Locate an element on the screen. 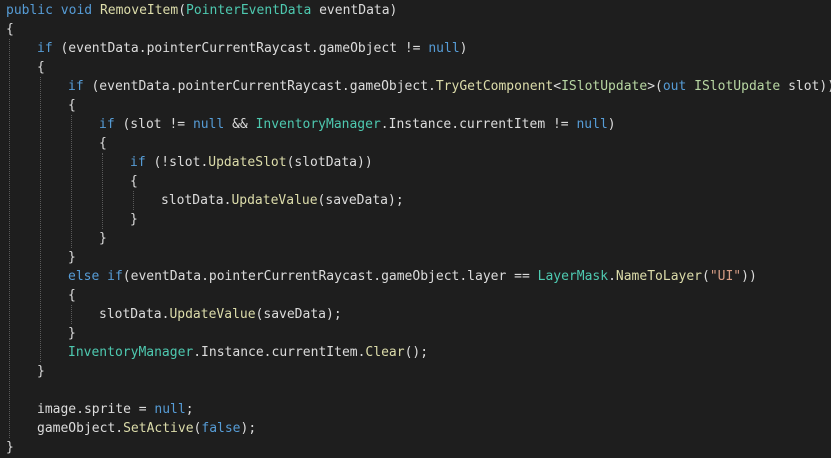  code-line: if (!slot.UpdateSlot(slotData)) is located at coordinates (251, 162).